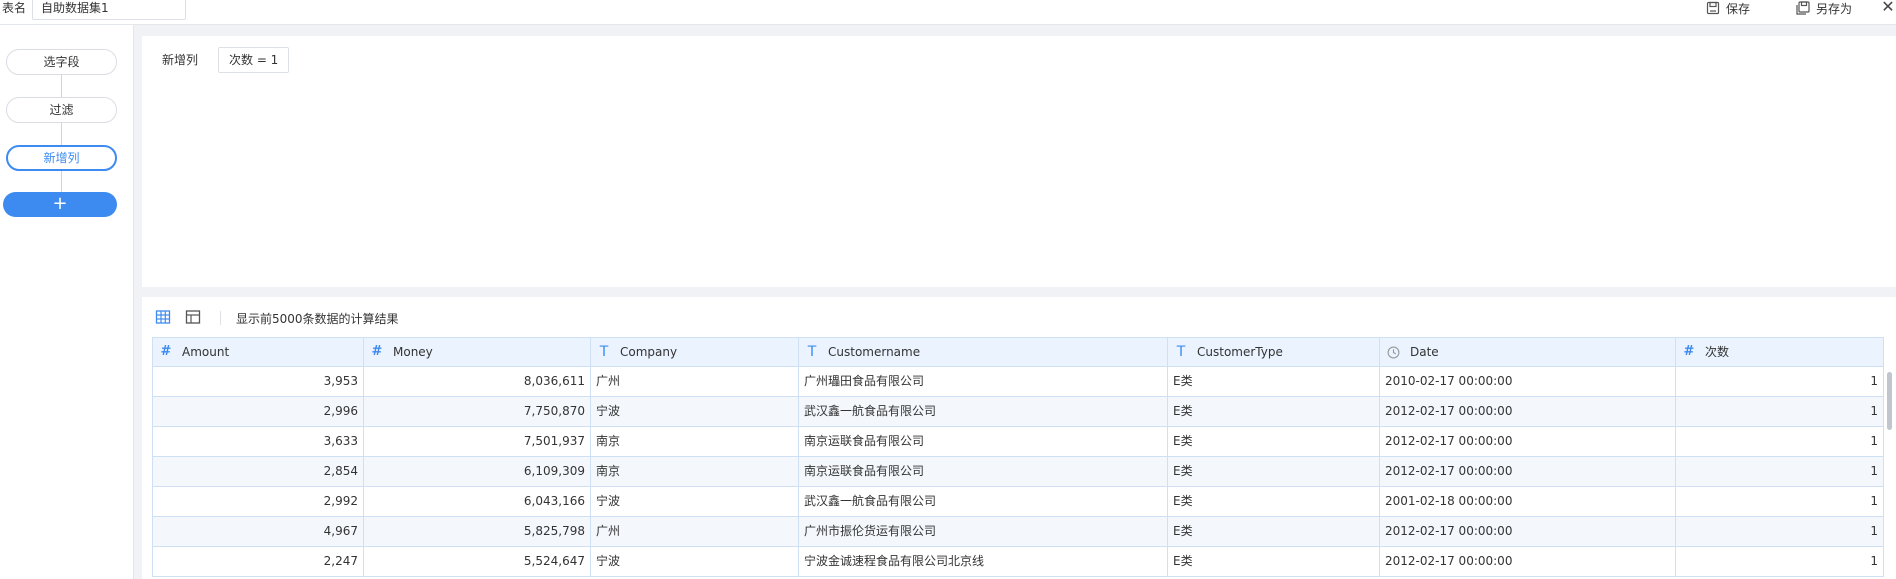  Describe the element at coordinates (695, 352) in the screenshot. I see `column-header-company: T Company` at that location.